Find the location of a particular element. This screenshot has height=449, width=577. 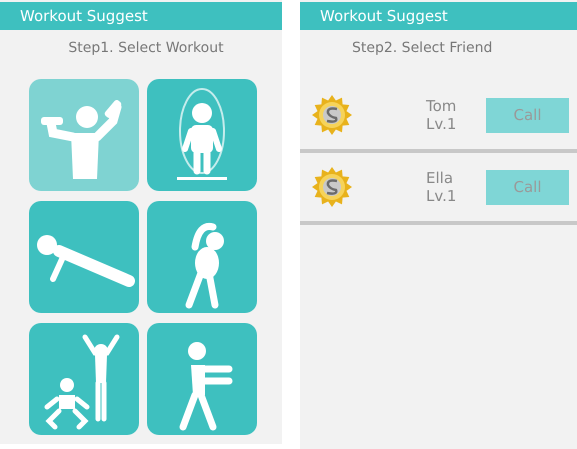

friend-name: Ella is located at coordinates (440, 178).